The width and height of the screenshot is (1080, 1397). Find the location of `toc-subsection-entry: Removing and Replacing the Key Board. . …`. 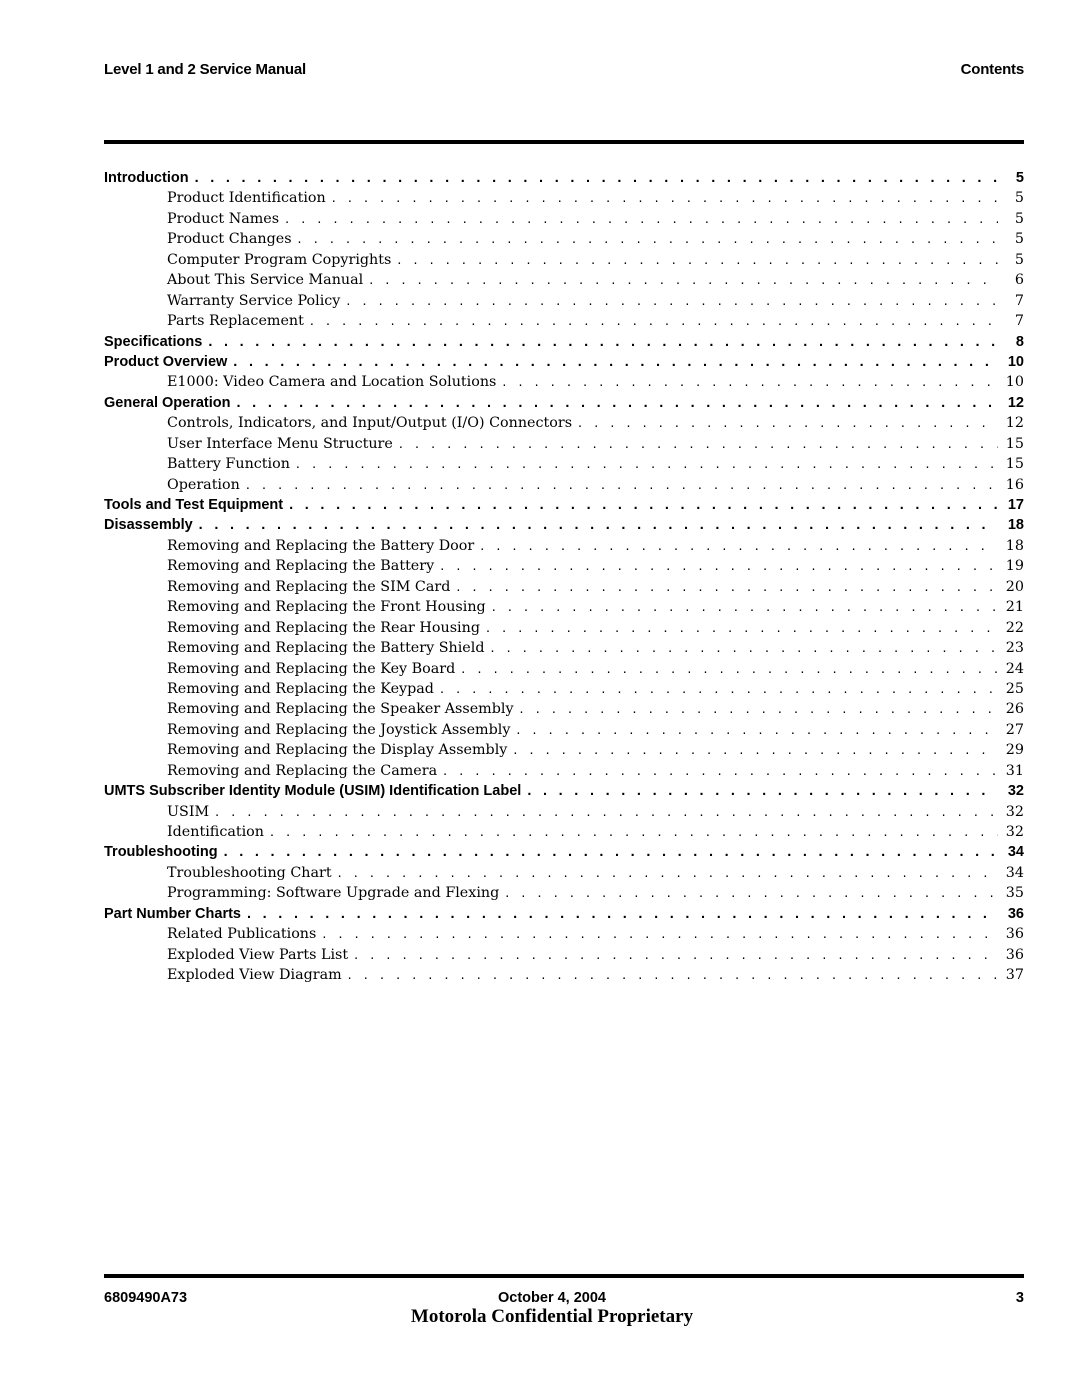

toc-subsection-entry: Removing and Replacing the Key Board. . … is located at coordinates (564, 670).